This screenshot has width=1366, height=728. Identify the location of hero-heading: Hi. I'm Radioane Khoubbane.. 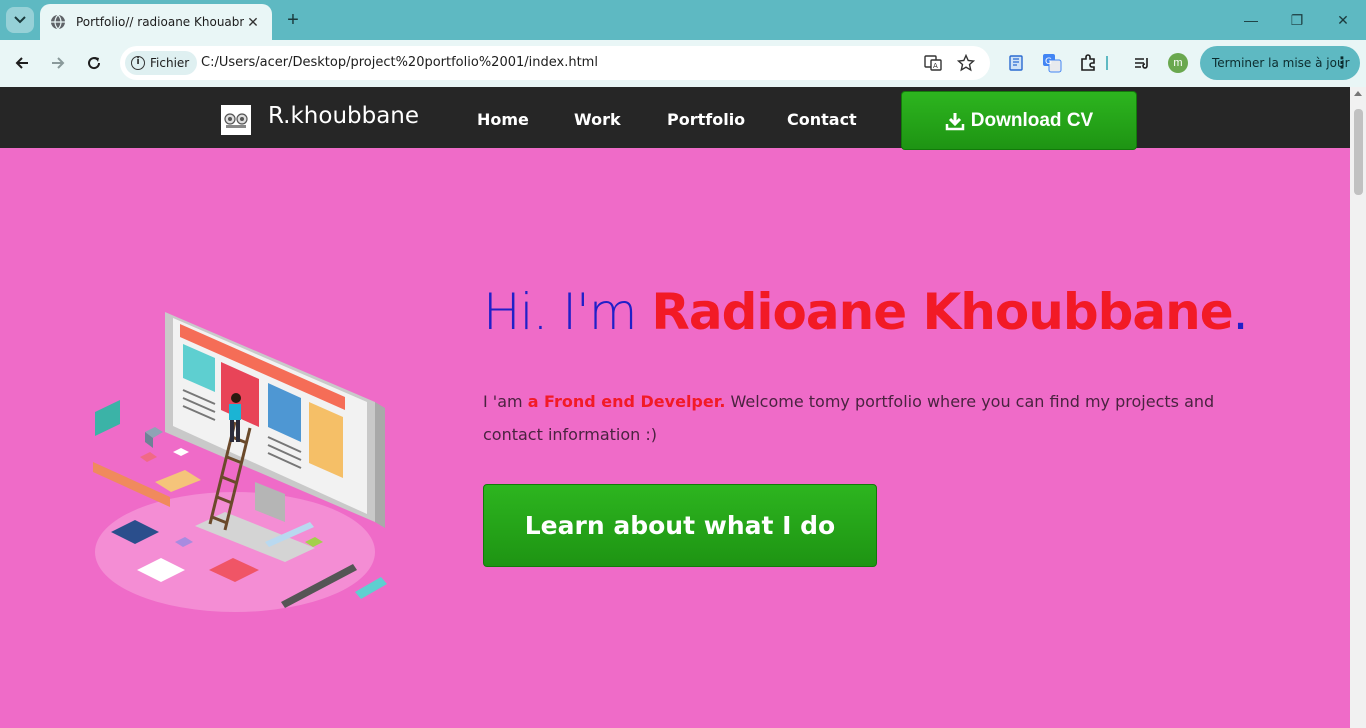
(866, 312).